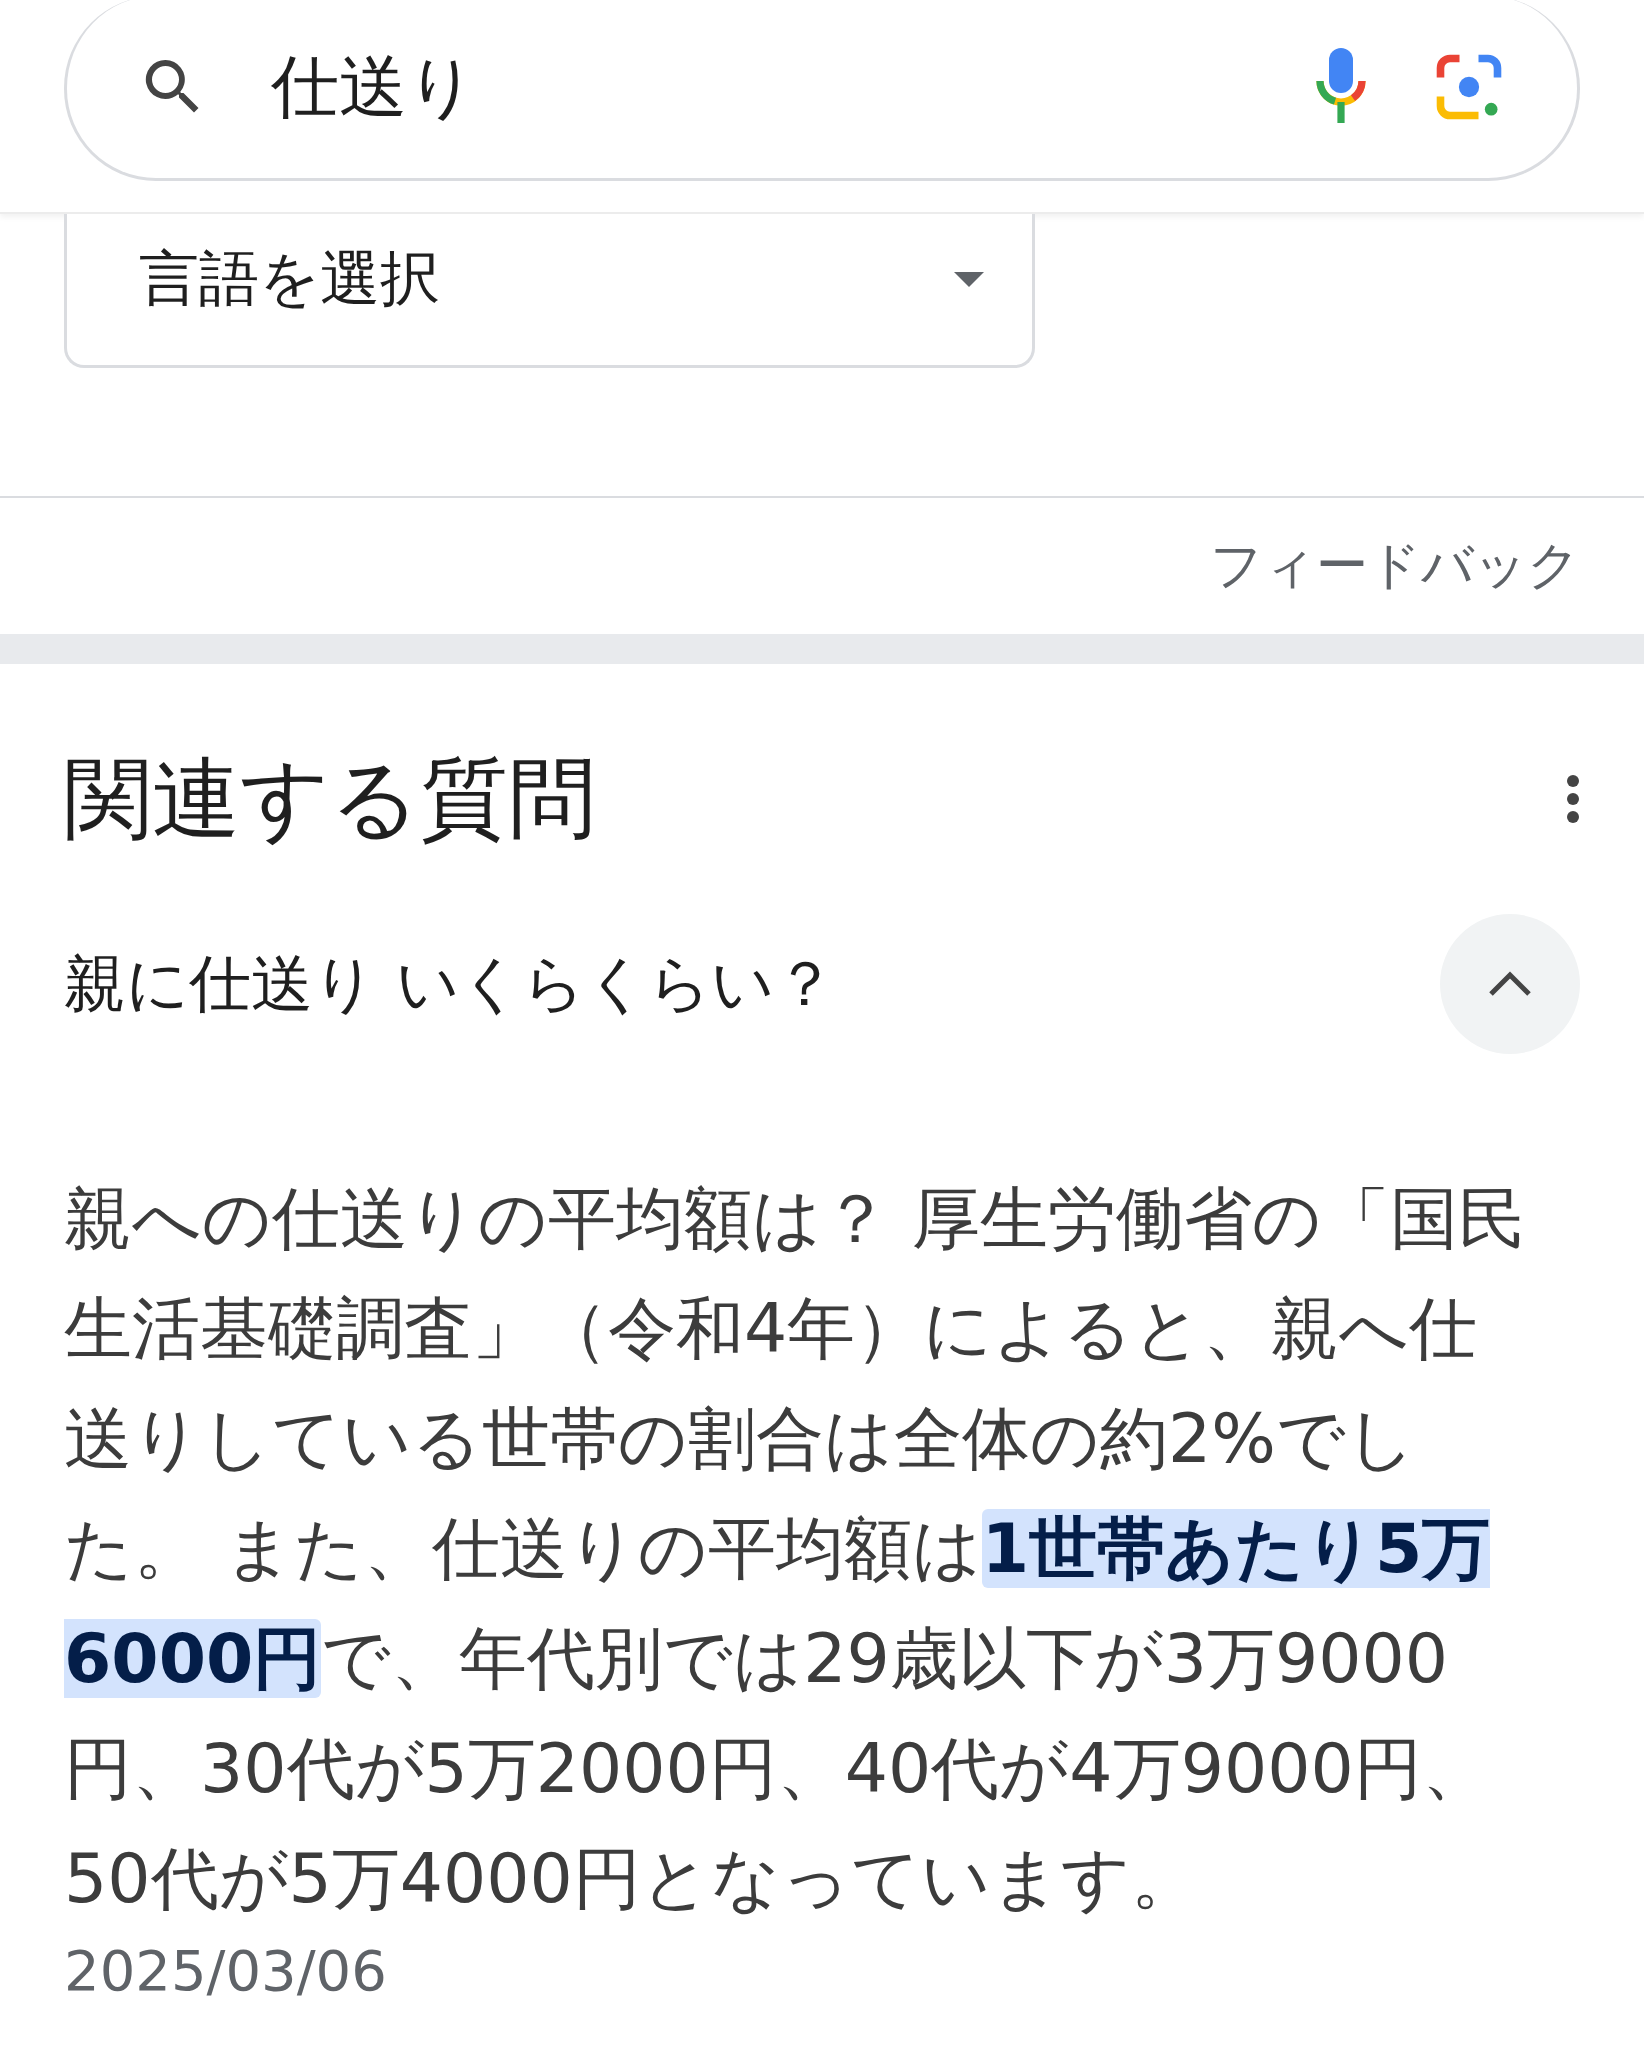 The image size is (1644, 2065). Describe the element at coordinates (450, 984) in the screenshot. I see `question-text: 親に仕送り いくらくらい？` at that location.